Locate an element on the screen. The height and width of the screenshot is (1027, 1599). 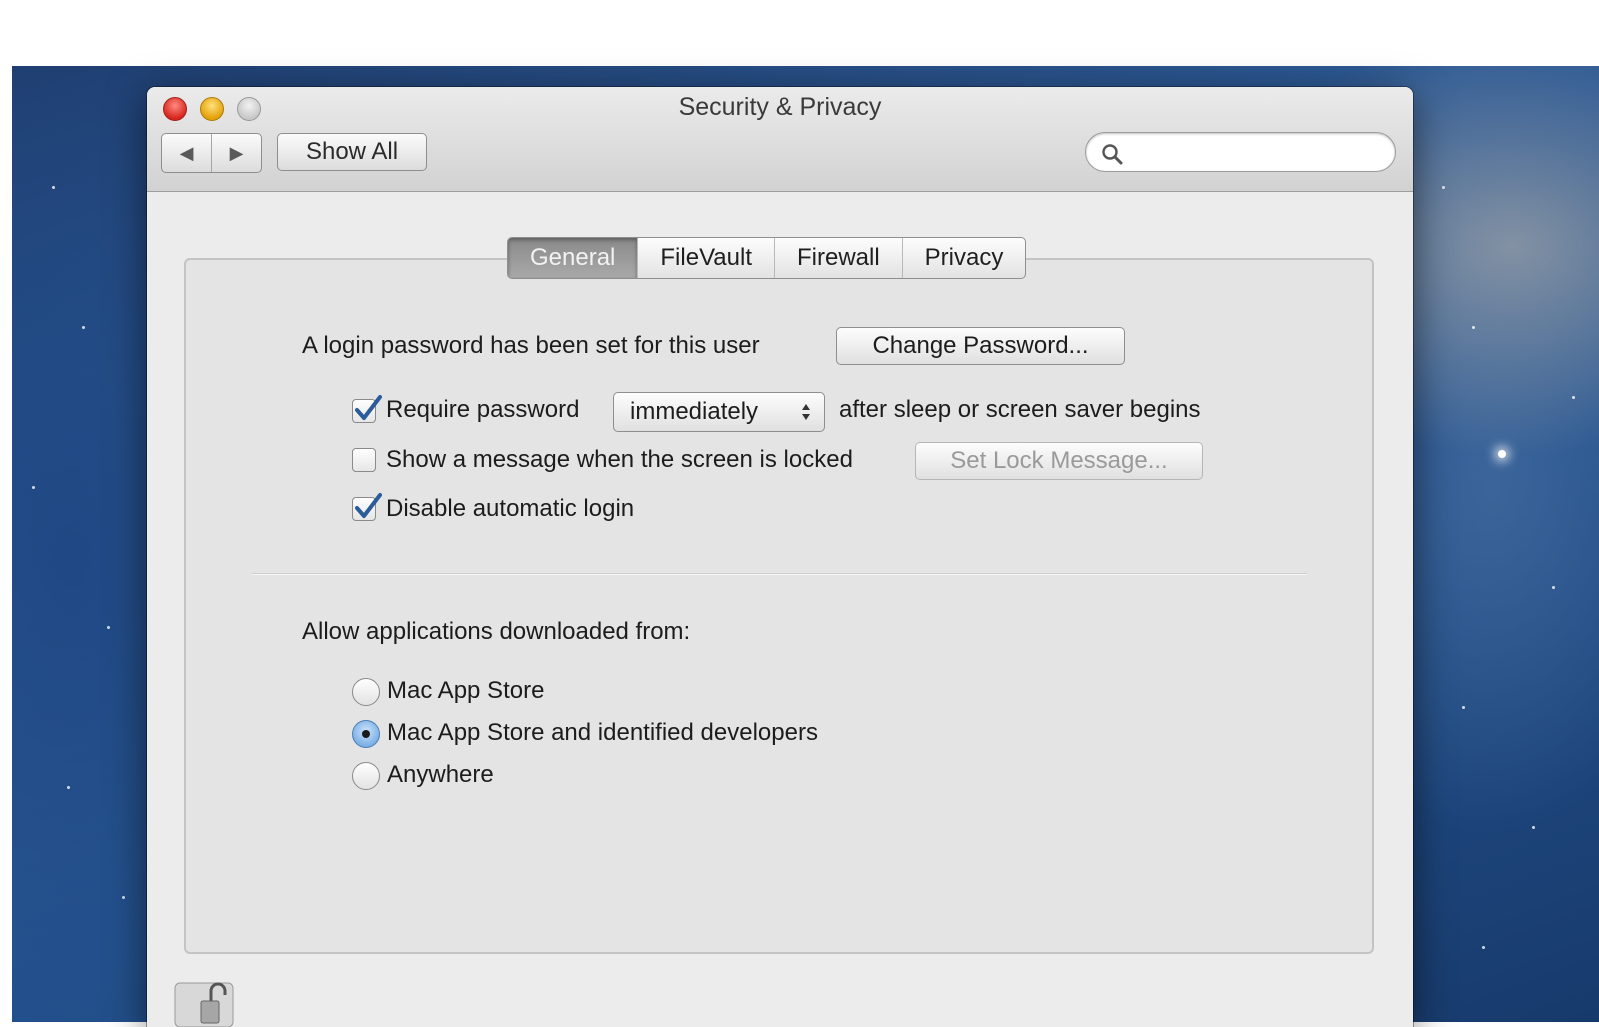
search-icon is located at coordinates (1112, 154).